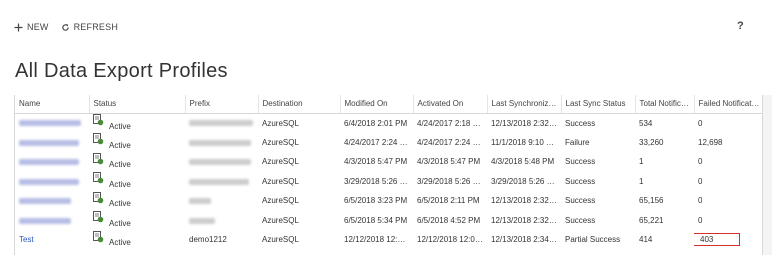  I want to click on column-header-activated-on: Activated On, so click(450, 104).